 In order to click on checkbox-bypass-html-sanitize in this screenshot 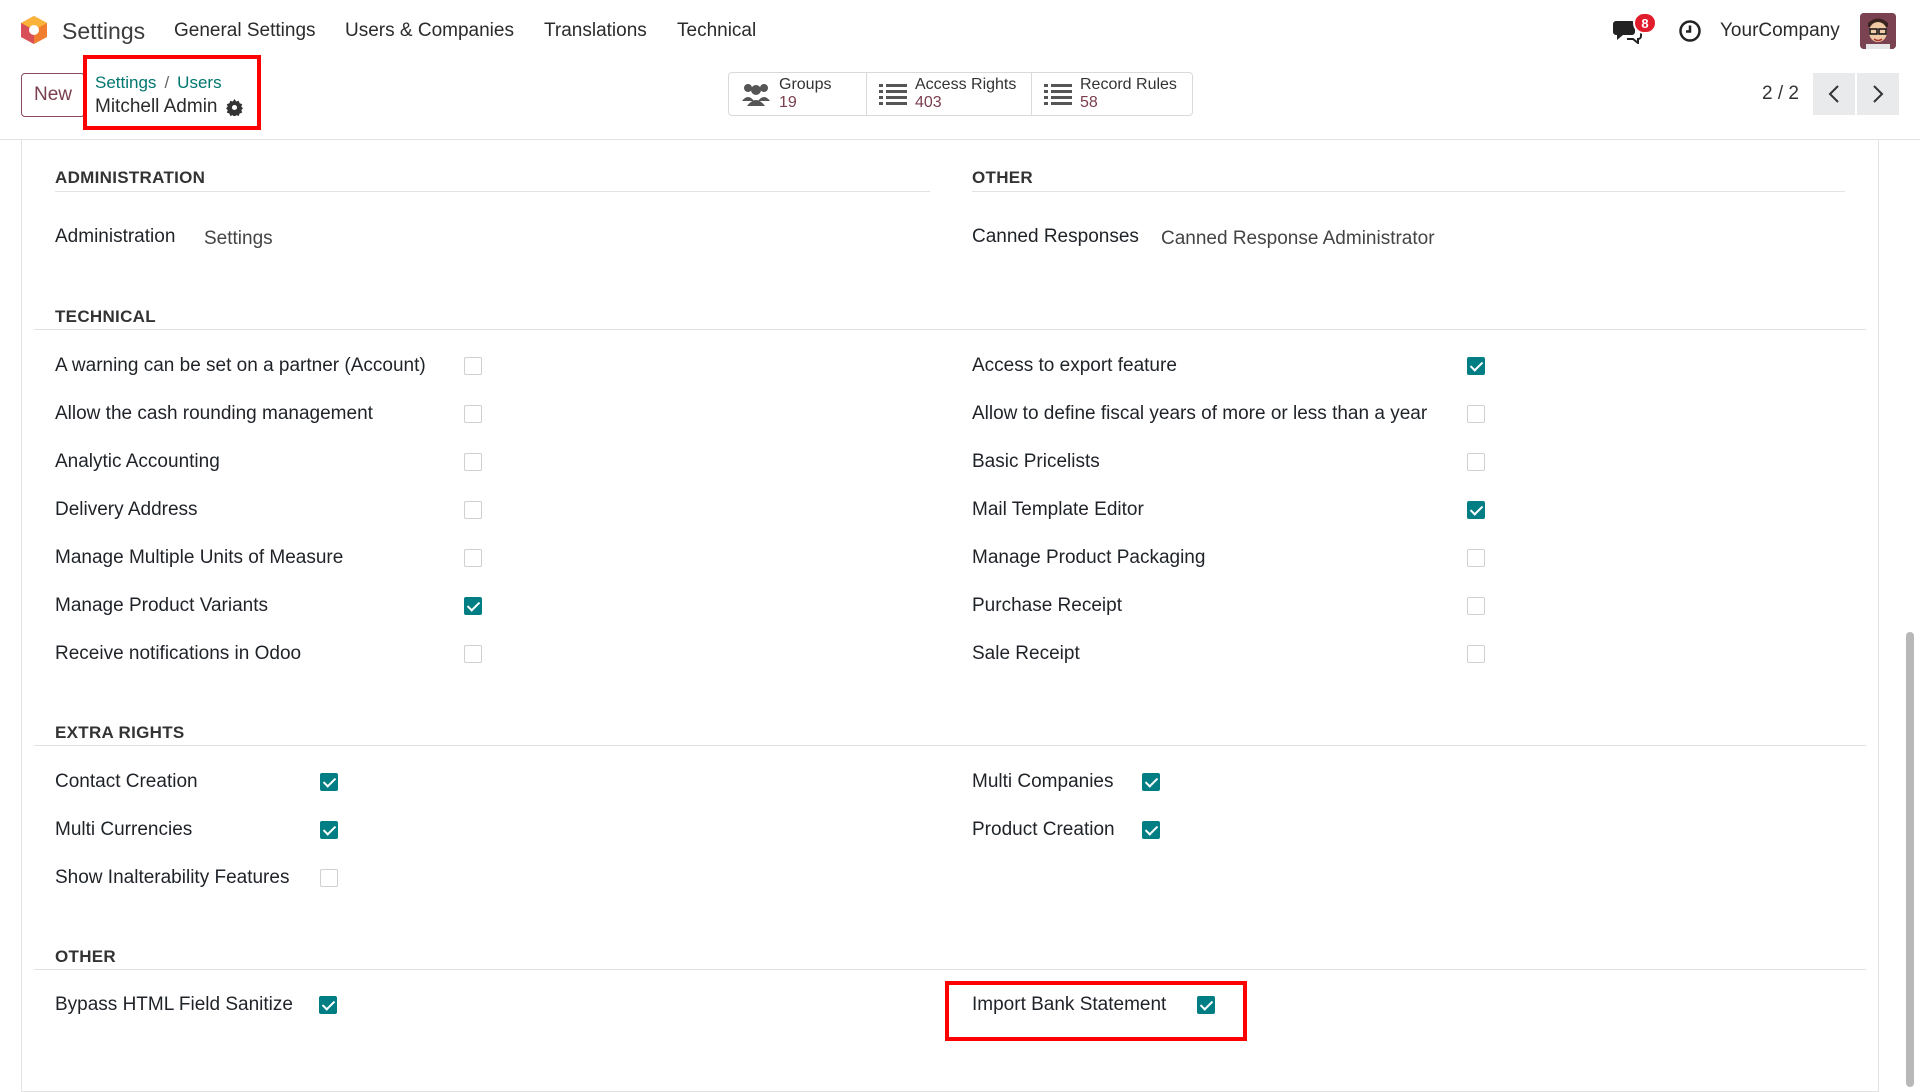, I will do `click(328, 1005)`.